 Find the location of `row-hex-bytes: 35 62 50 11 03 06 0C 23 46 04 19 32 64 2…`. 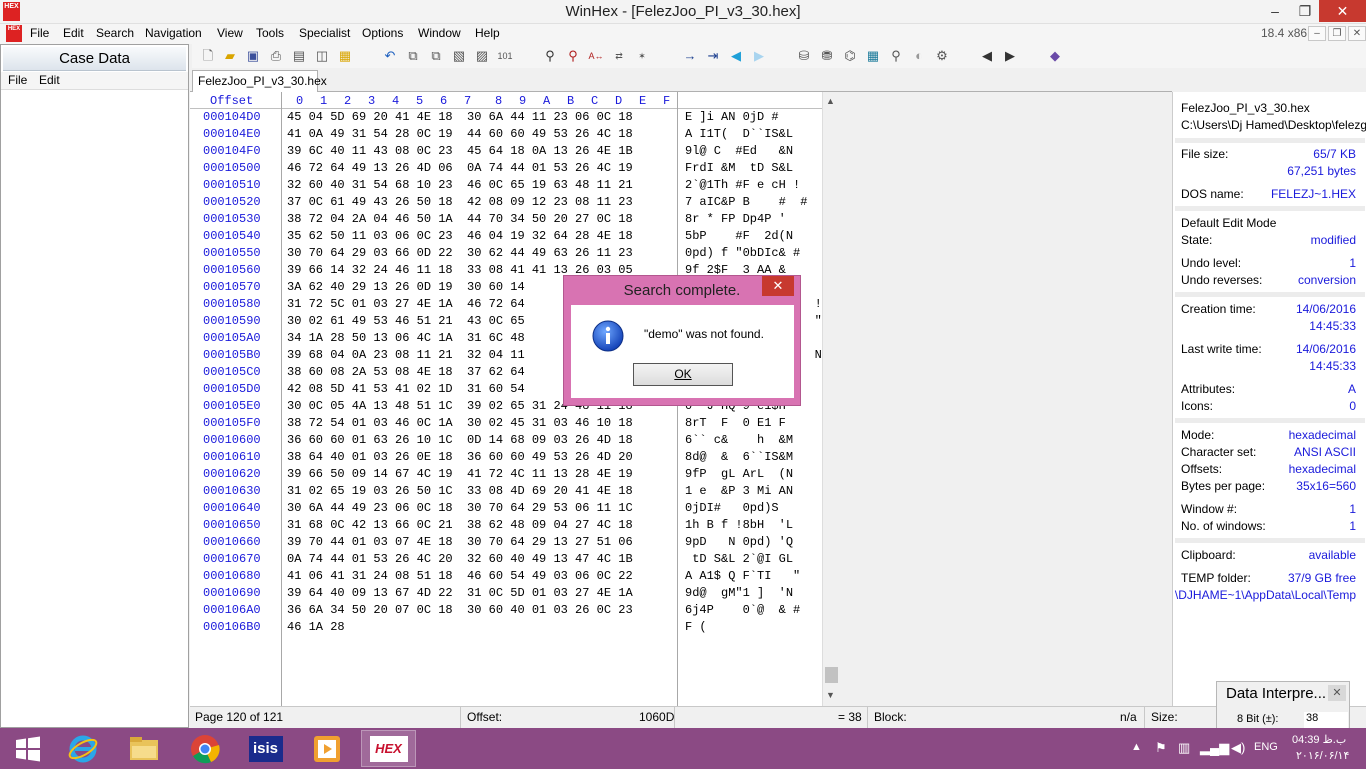

row-hex-bytes: 35 62 50 11 03 06 0C 23 46 04 19 32 64 2… is located at coordinates (460, 236).